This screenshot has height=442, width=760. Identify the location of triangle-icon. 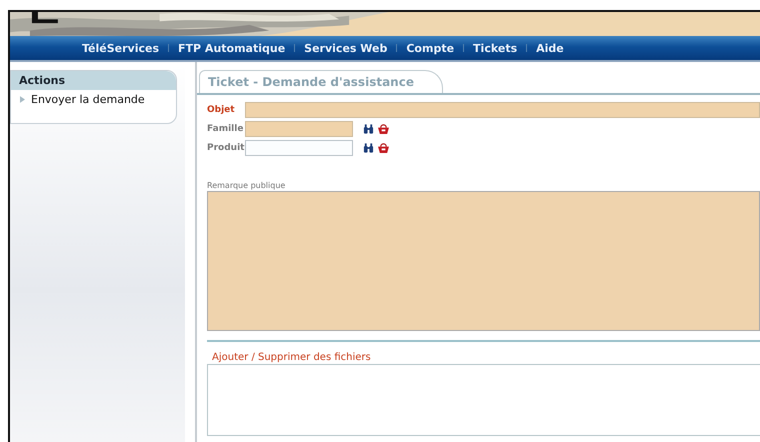
(22, 99).